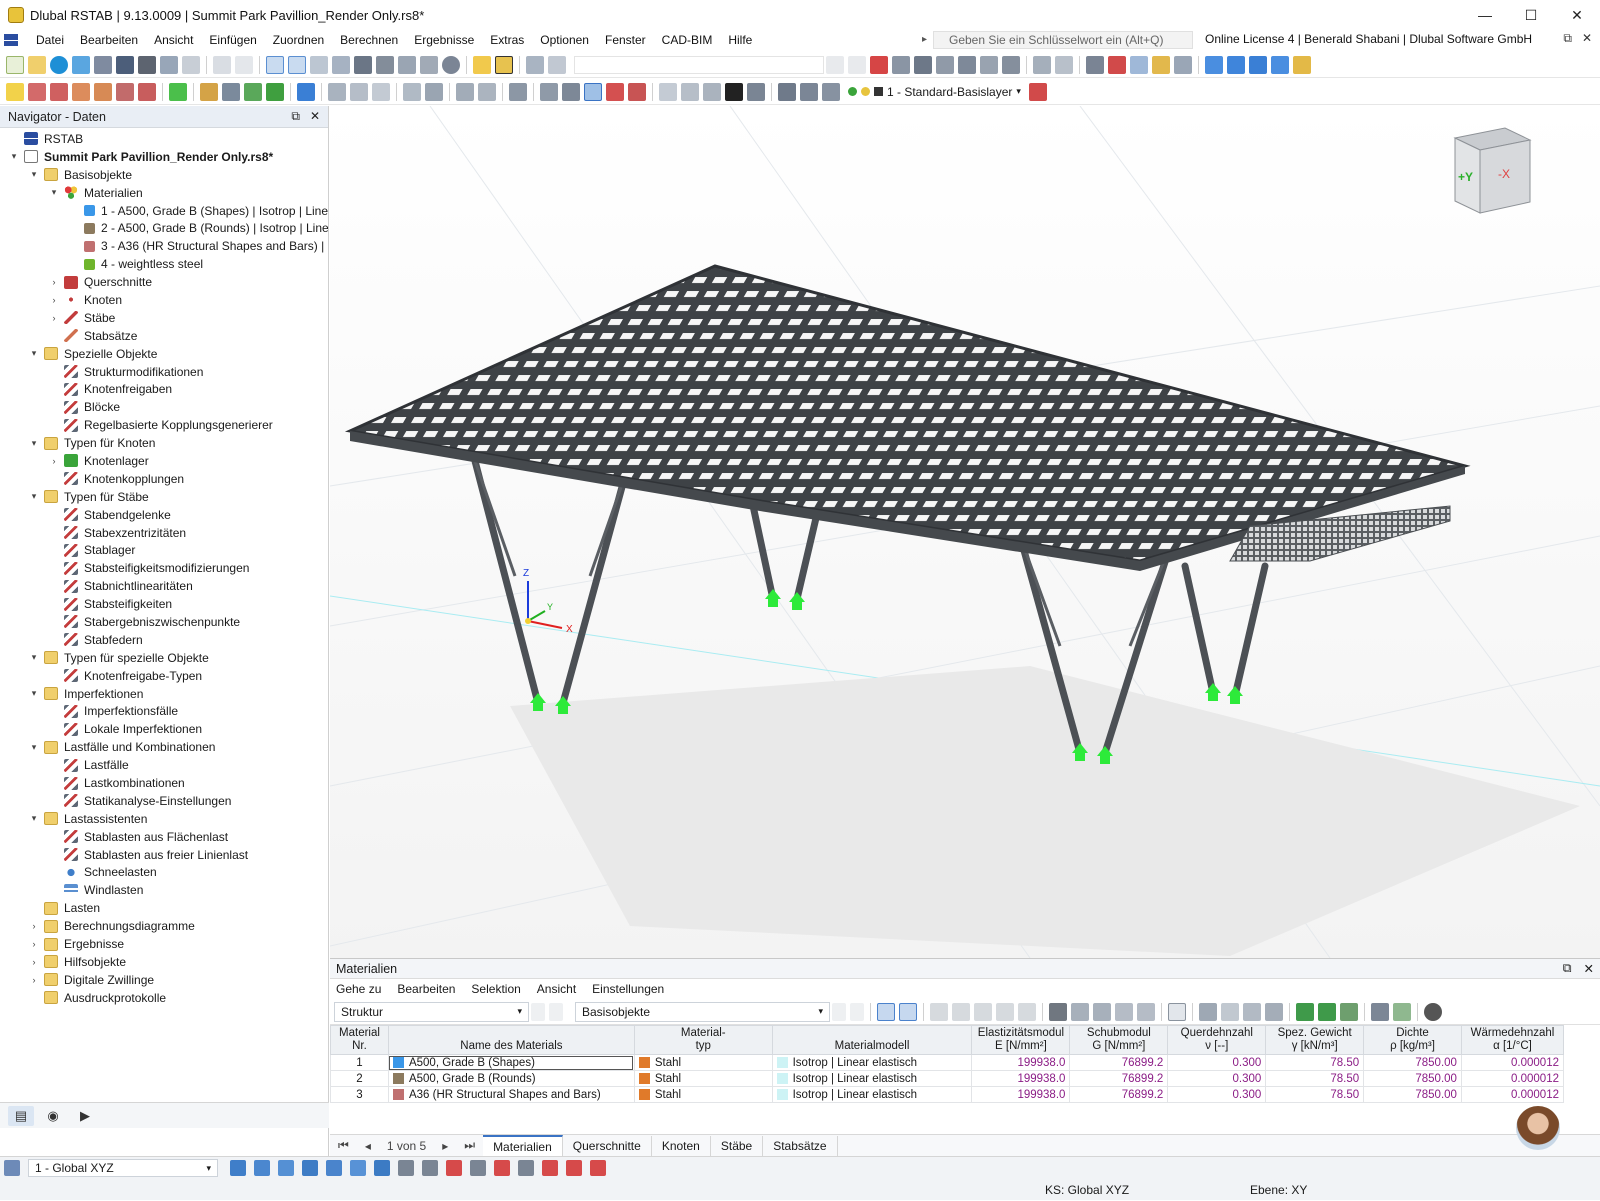 This screenshot has height=1201, width=1600. What do you see at coordinates (164, 282) in the screenshot?
I see `tree-item: › Querschnitte` at bounding box center [164, 282].